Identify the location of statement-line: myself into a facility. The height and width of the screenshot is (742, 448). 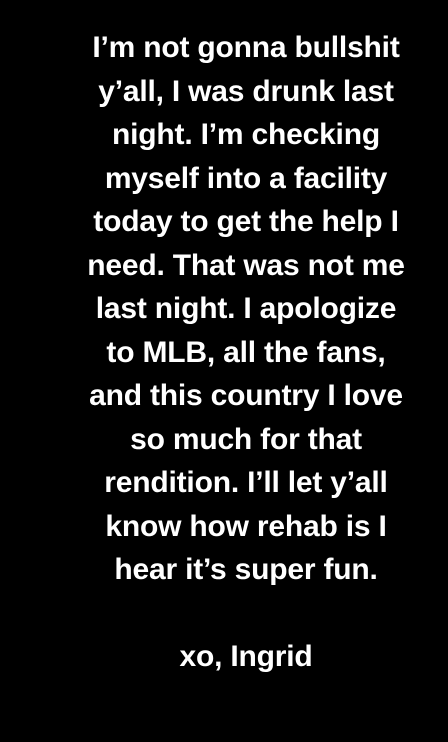
(246, 178).